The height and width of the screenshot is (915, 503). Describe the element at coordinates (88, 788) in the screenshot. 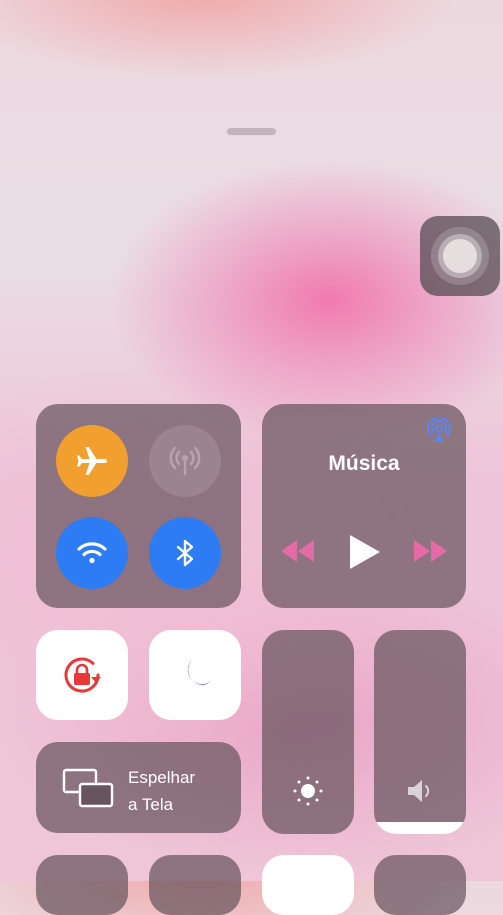

I see `screen-mirroring-icon` at that location.